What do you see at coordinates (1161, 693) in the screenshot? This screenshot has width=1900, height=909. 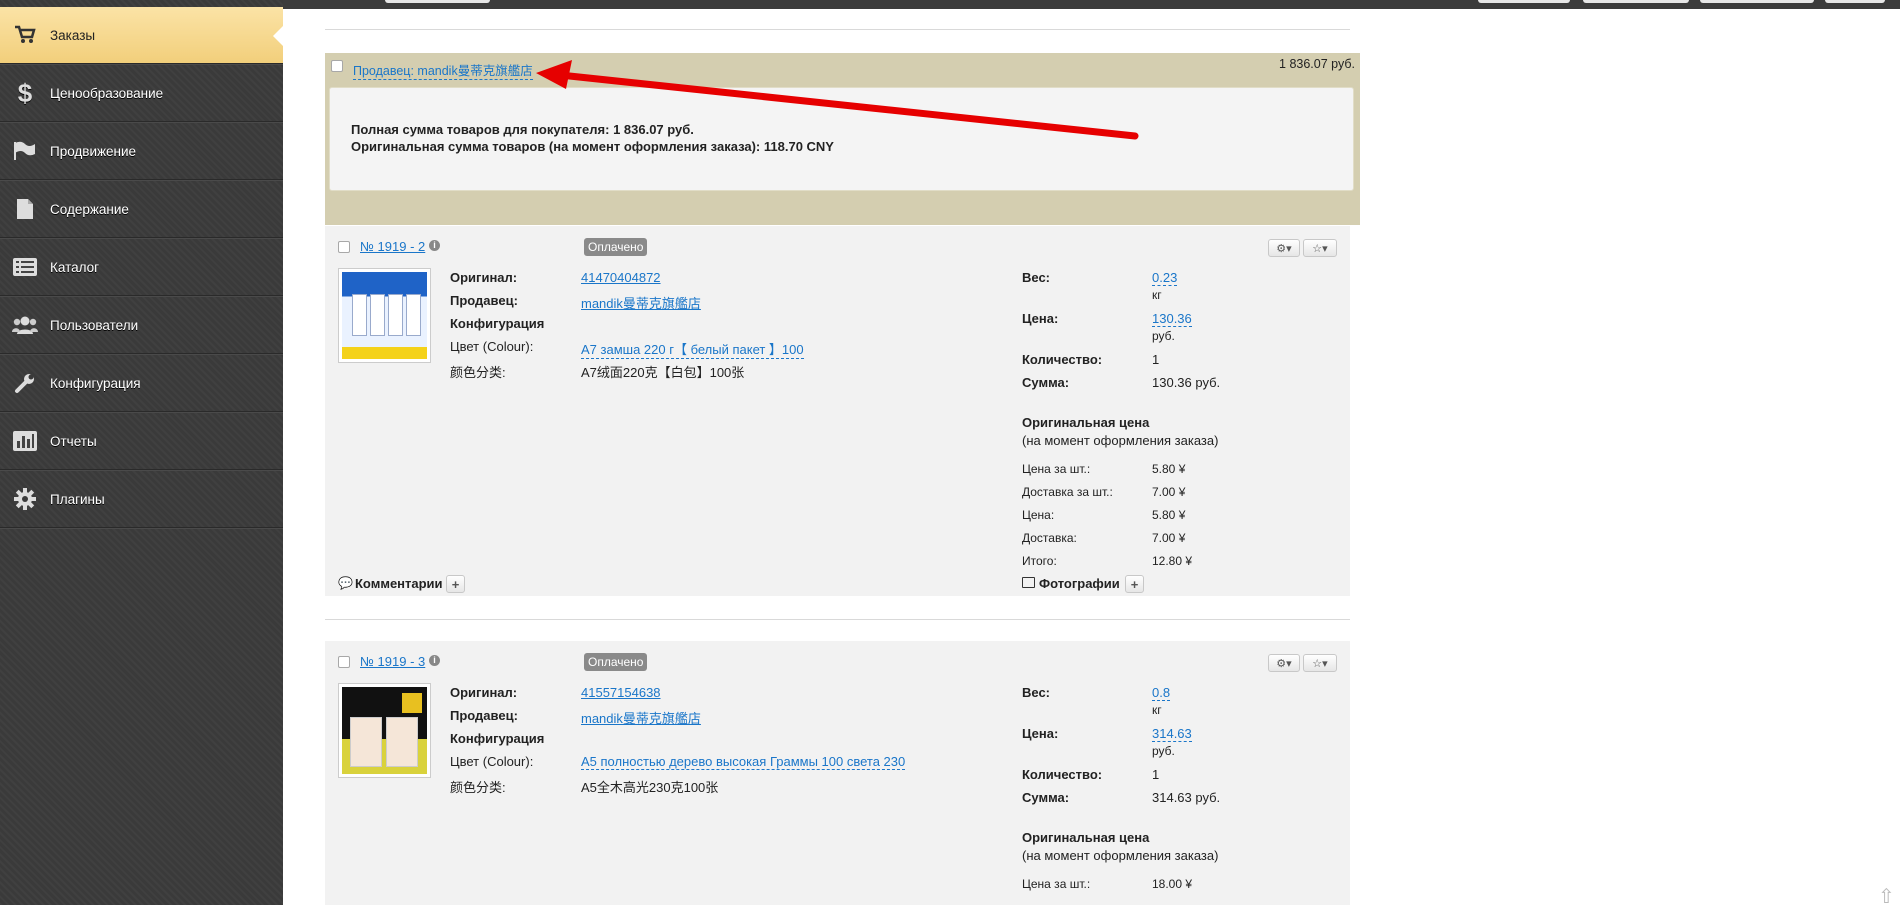 I see `weight-value: 0.8` at bounding box center [1161, 693].